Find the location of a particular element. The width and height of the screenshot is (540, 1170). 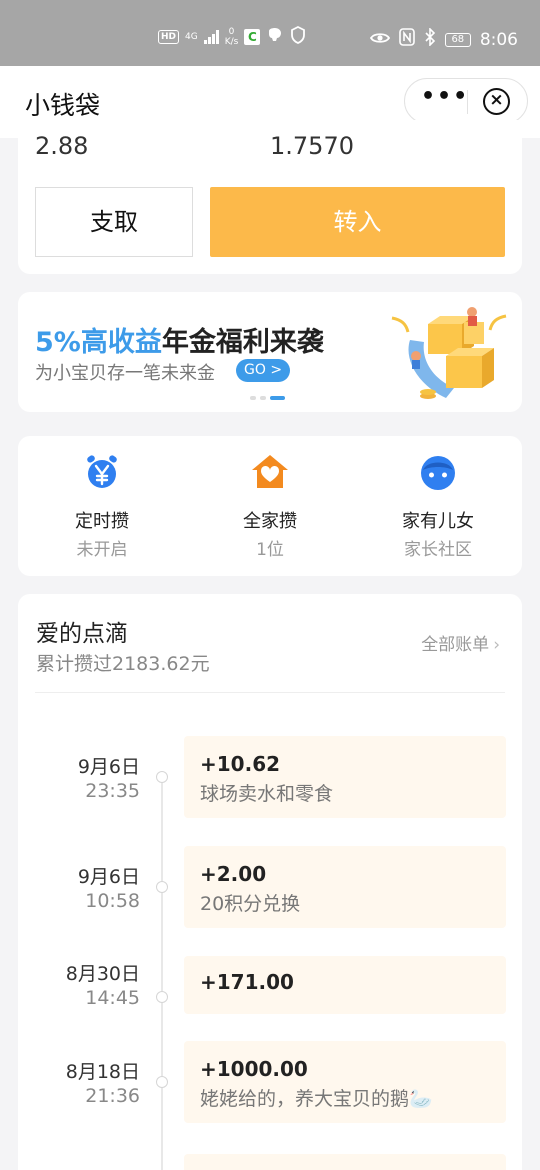

tx-card: +171.00 is located at coordinates (345, 985).